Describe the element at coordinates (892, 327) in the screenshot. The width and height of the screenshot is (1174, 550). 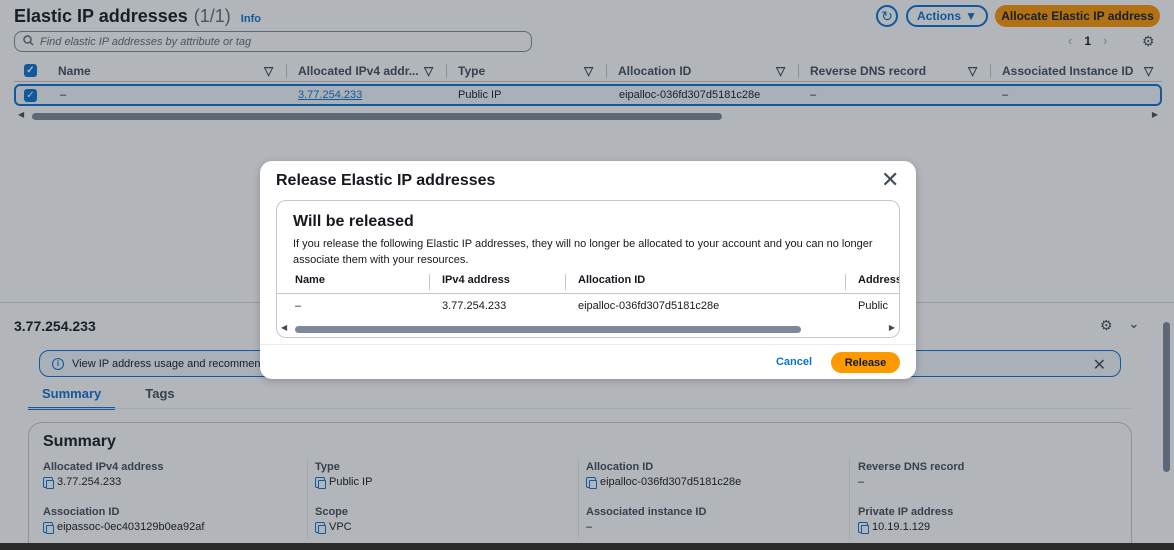
I see `scroll-right-icon: ▶` at that location.